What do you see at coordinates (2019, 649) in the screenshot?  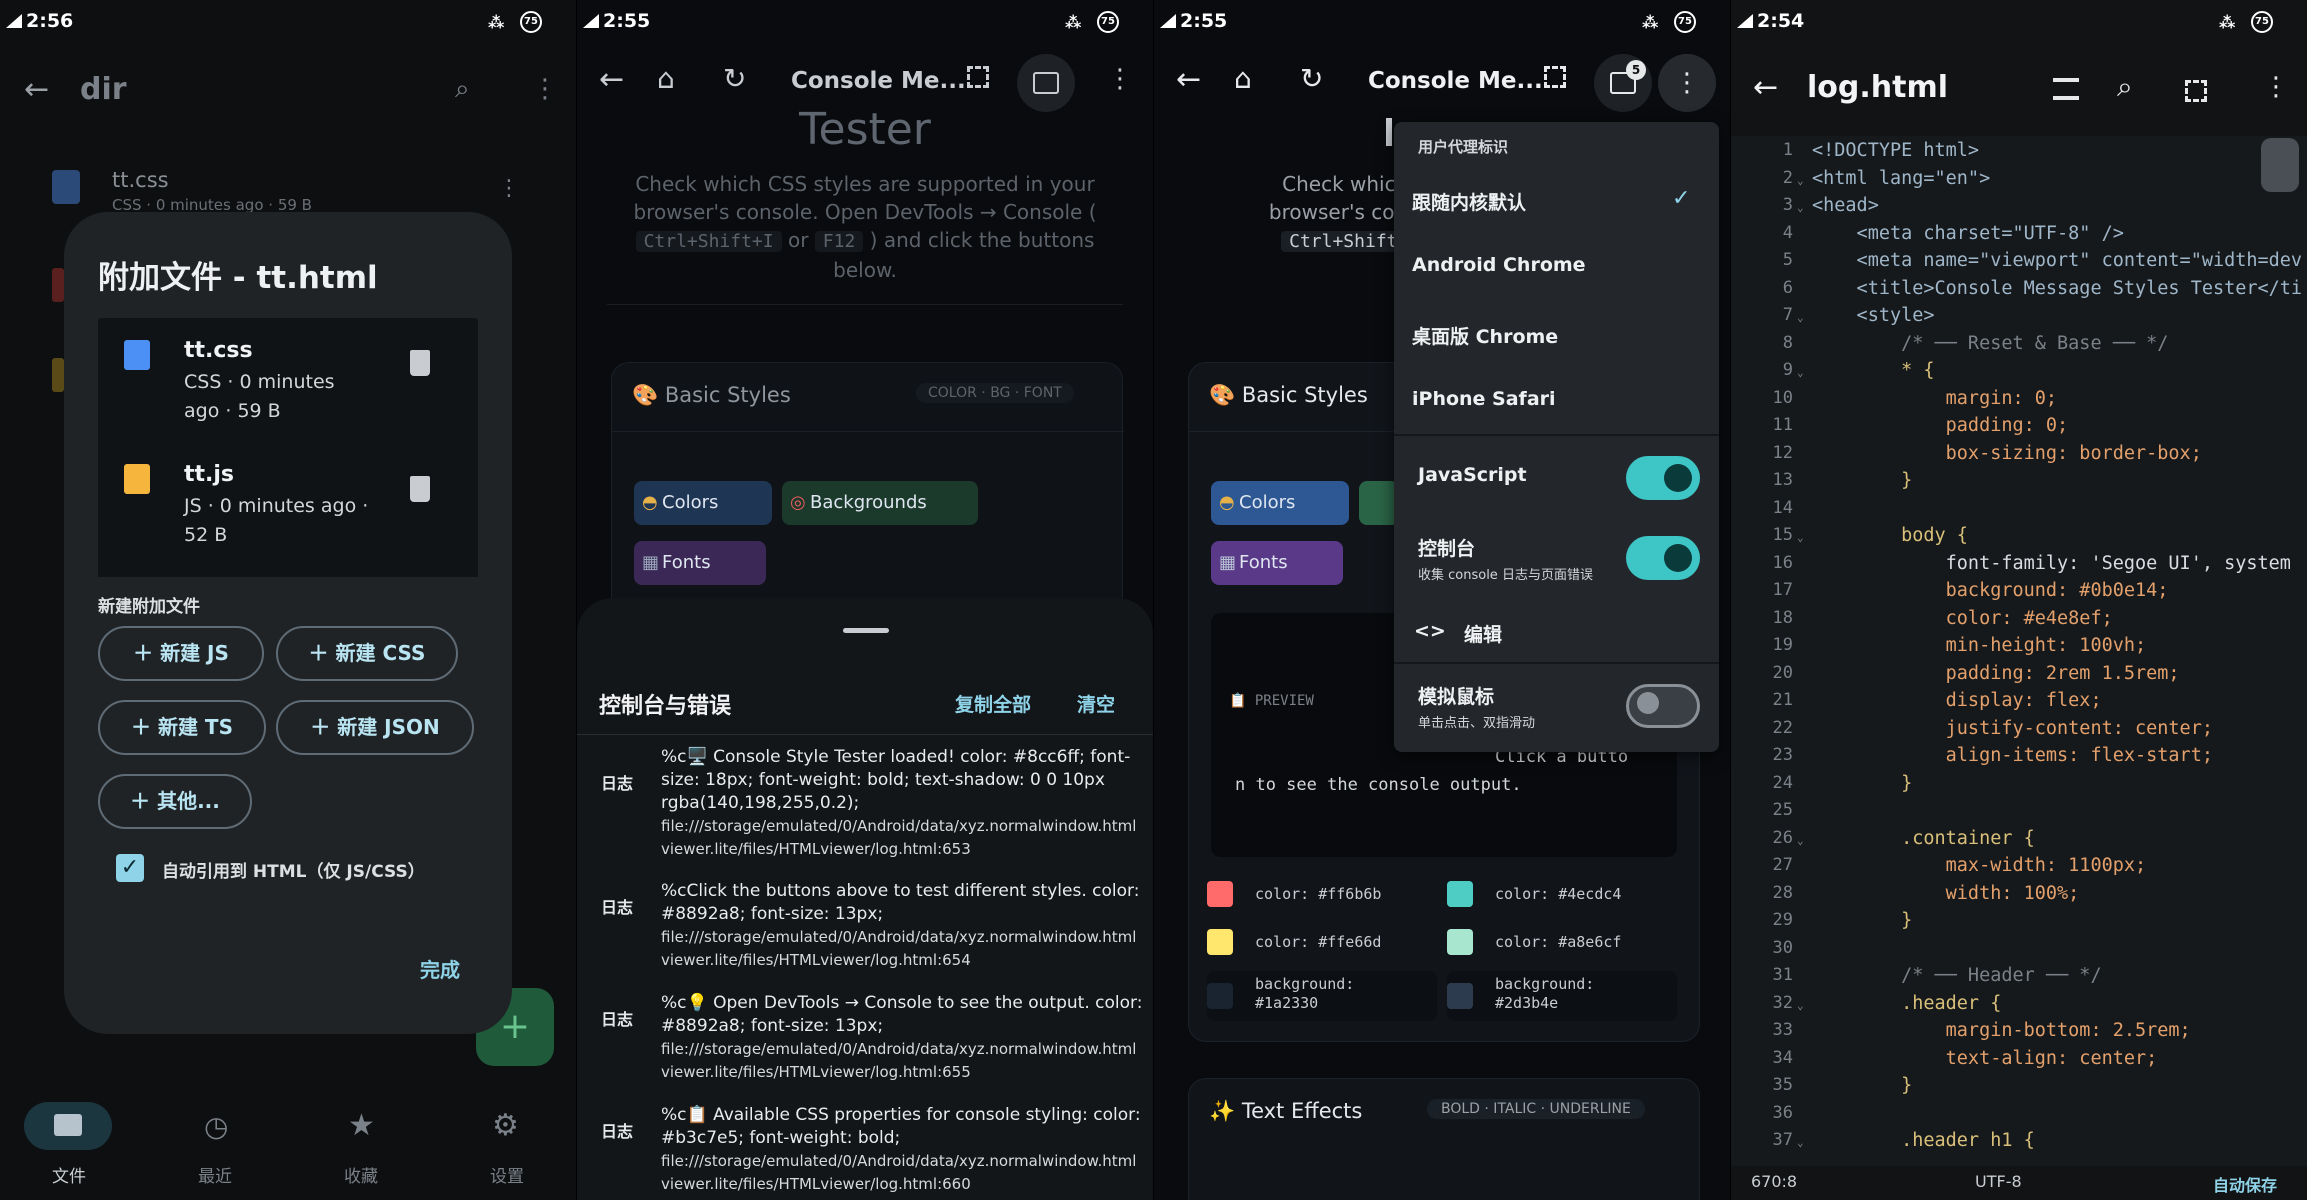 I see `code-line: 19 min-height: 100vh;` at bounding box center [2019, 649].